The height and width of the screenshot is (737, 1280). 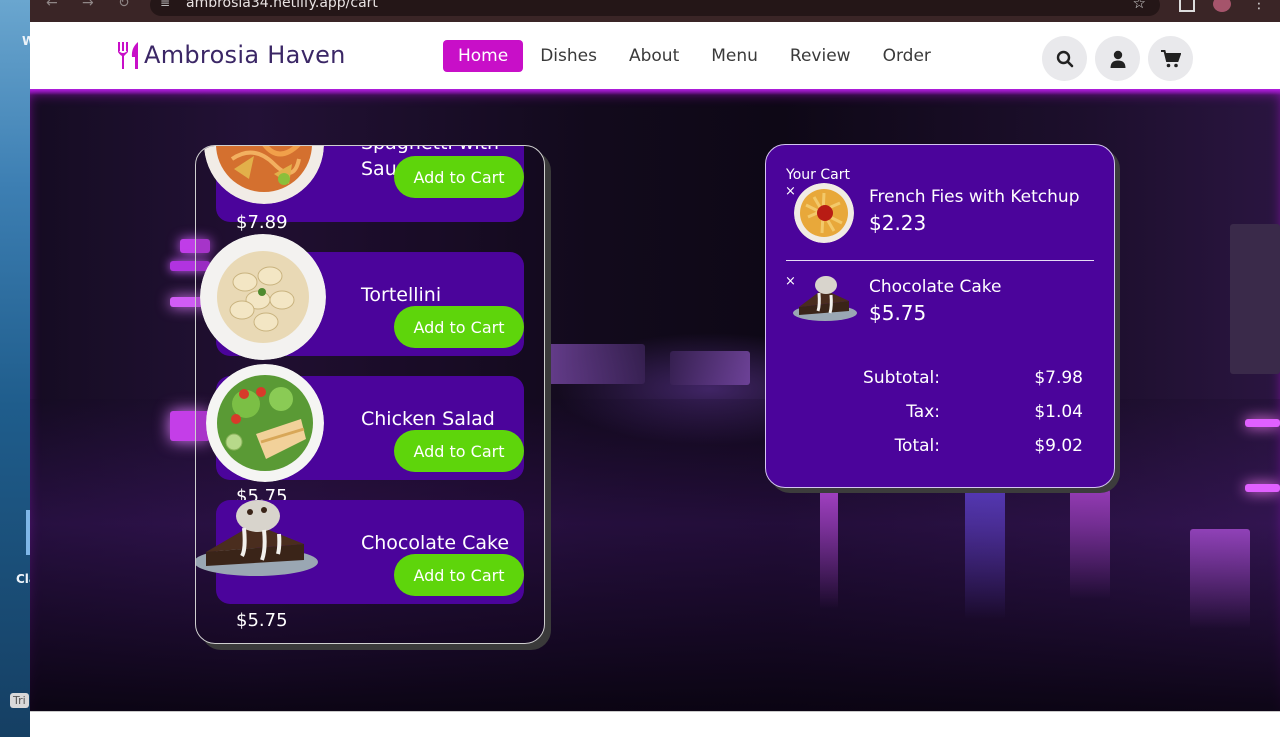 I want to click on nav-review: Review, so click(x=820, y=56).